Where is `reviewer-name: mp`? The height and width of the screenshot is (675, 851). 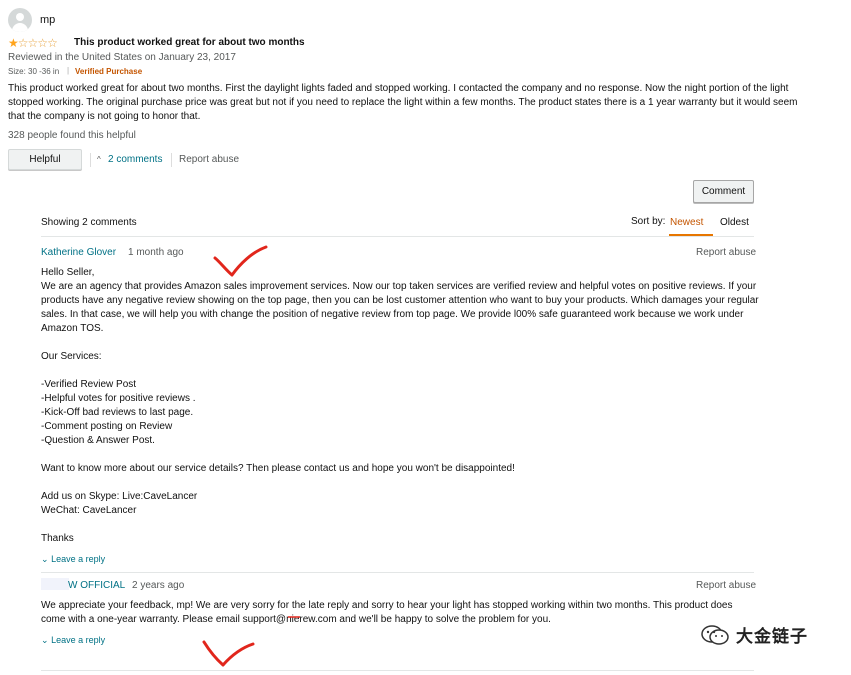 reviewer-name: mp is located at coordinates (47, 20).